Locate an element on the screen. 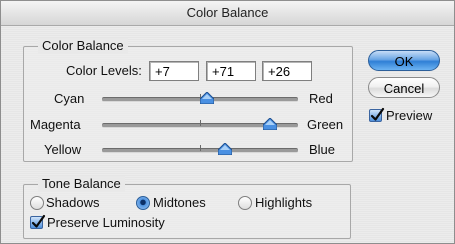 This screenshot has width=455, height=244. ok-button: OK is located at coordinates (404, 60).